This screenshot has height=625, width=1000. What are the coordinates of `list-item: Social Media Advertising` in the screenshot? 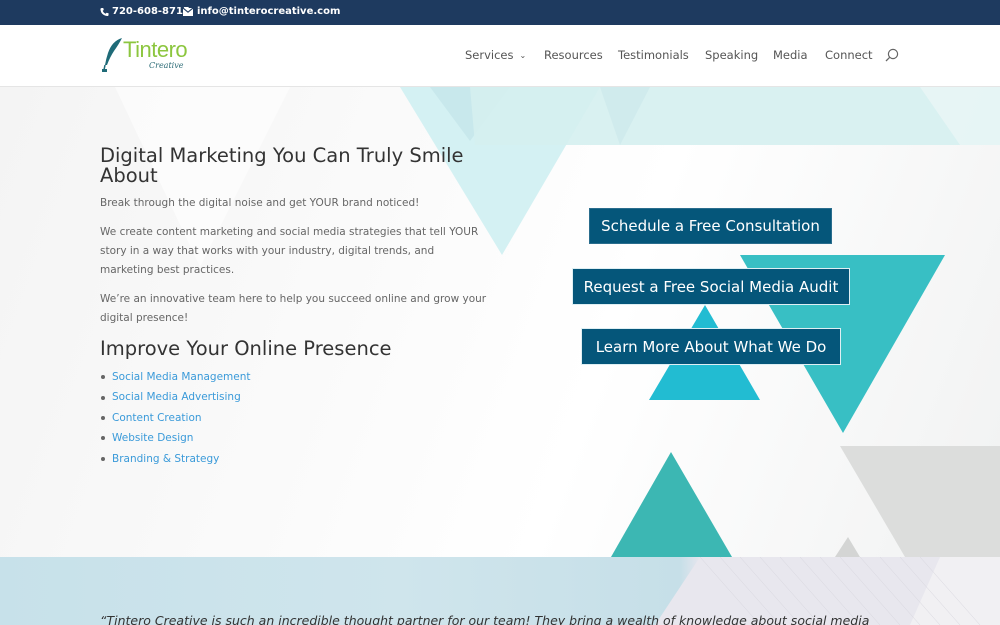 It's located at (175, 397).